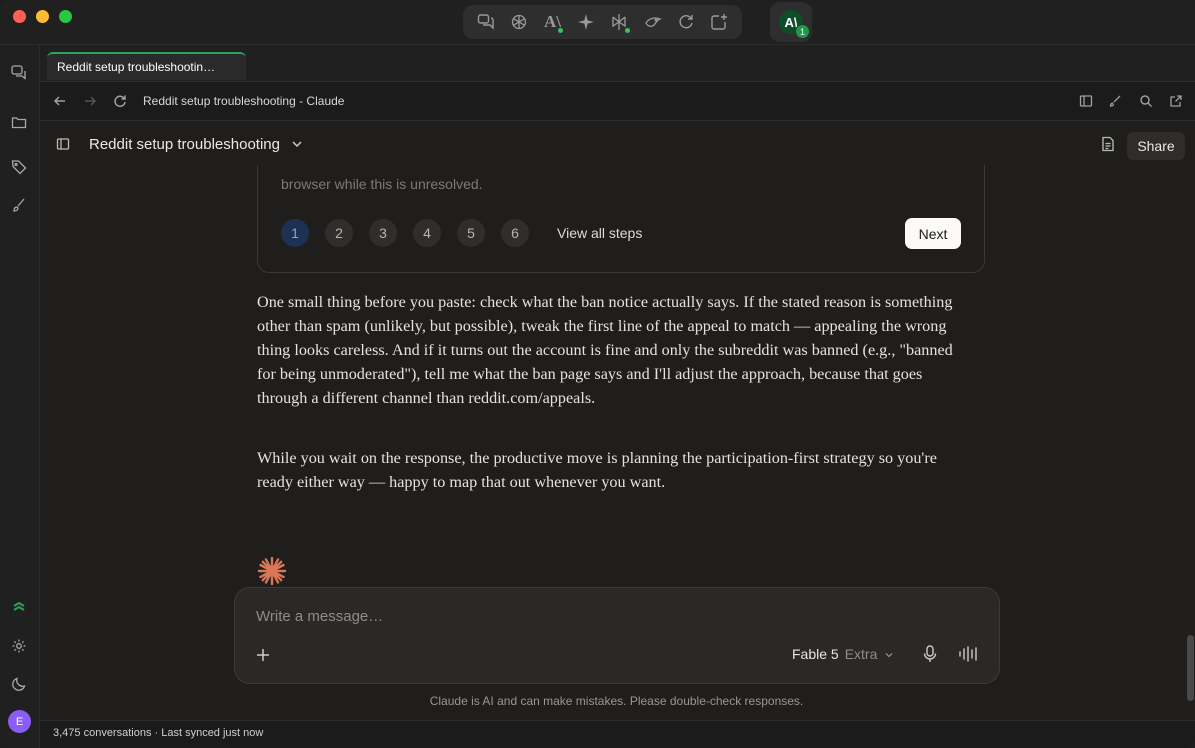  I want to click on conversation-title: Reddit setup troubleshooting, so click(184, 144).